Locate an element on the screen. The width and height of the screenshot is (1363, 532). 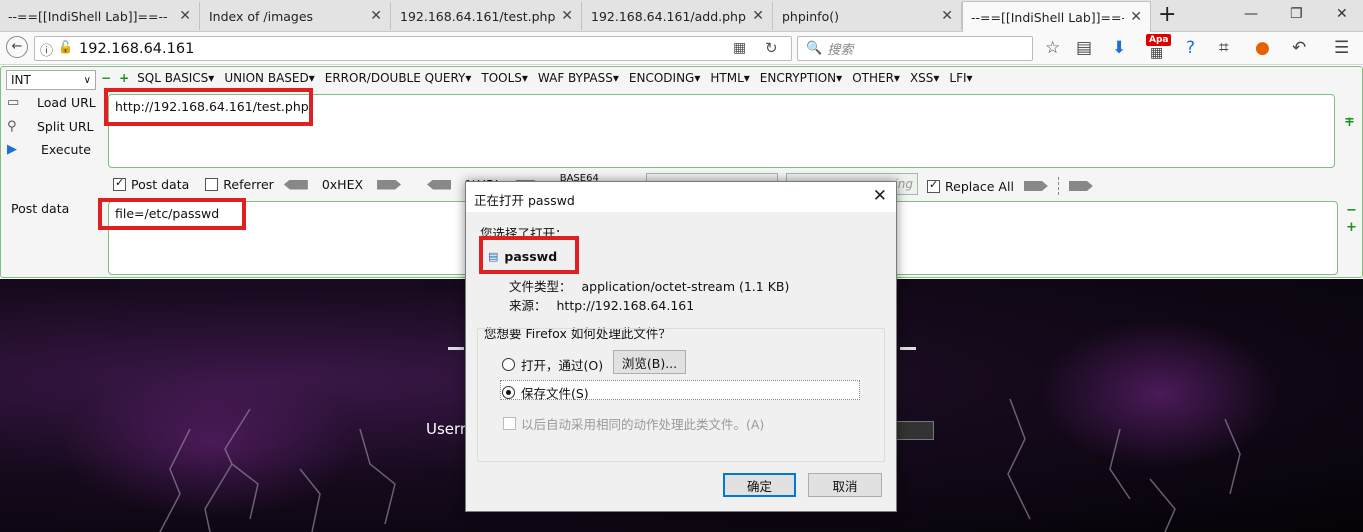
execute-icon: ▶ is located at coordinates (12, 149).